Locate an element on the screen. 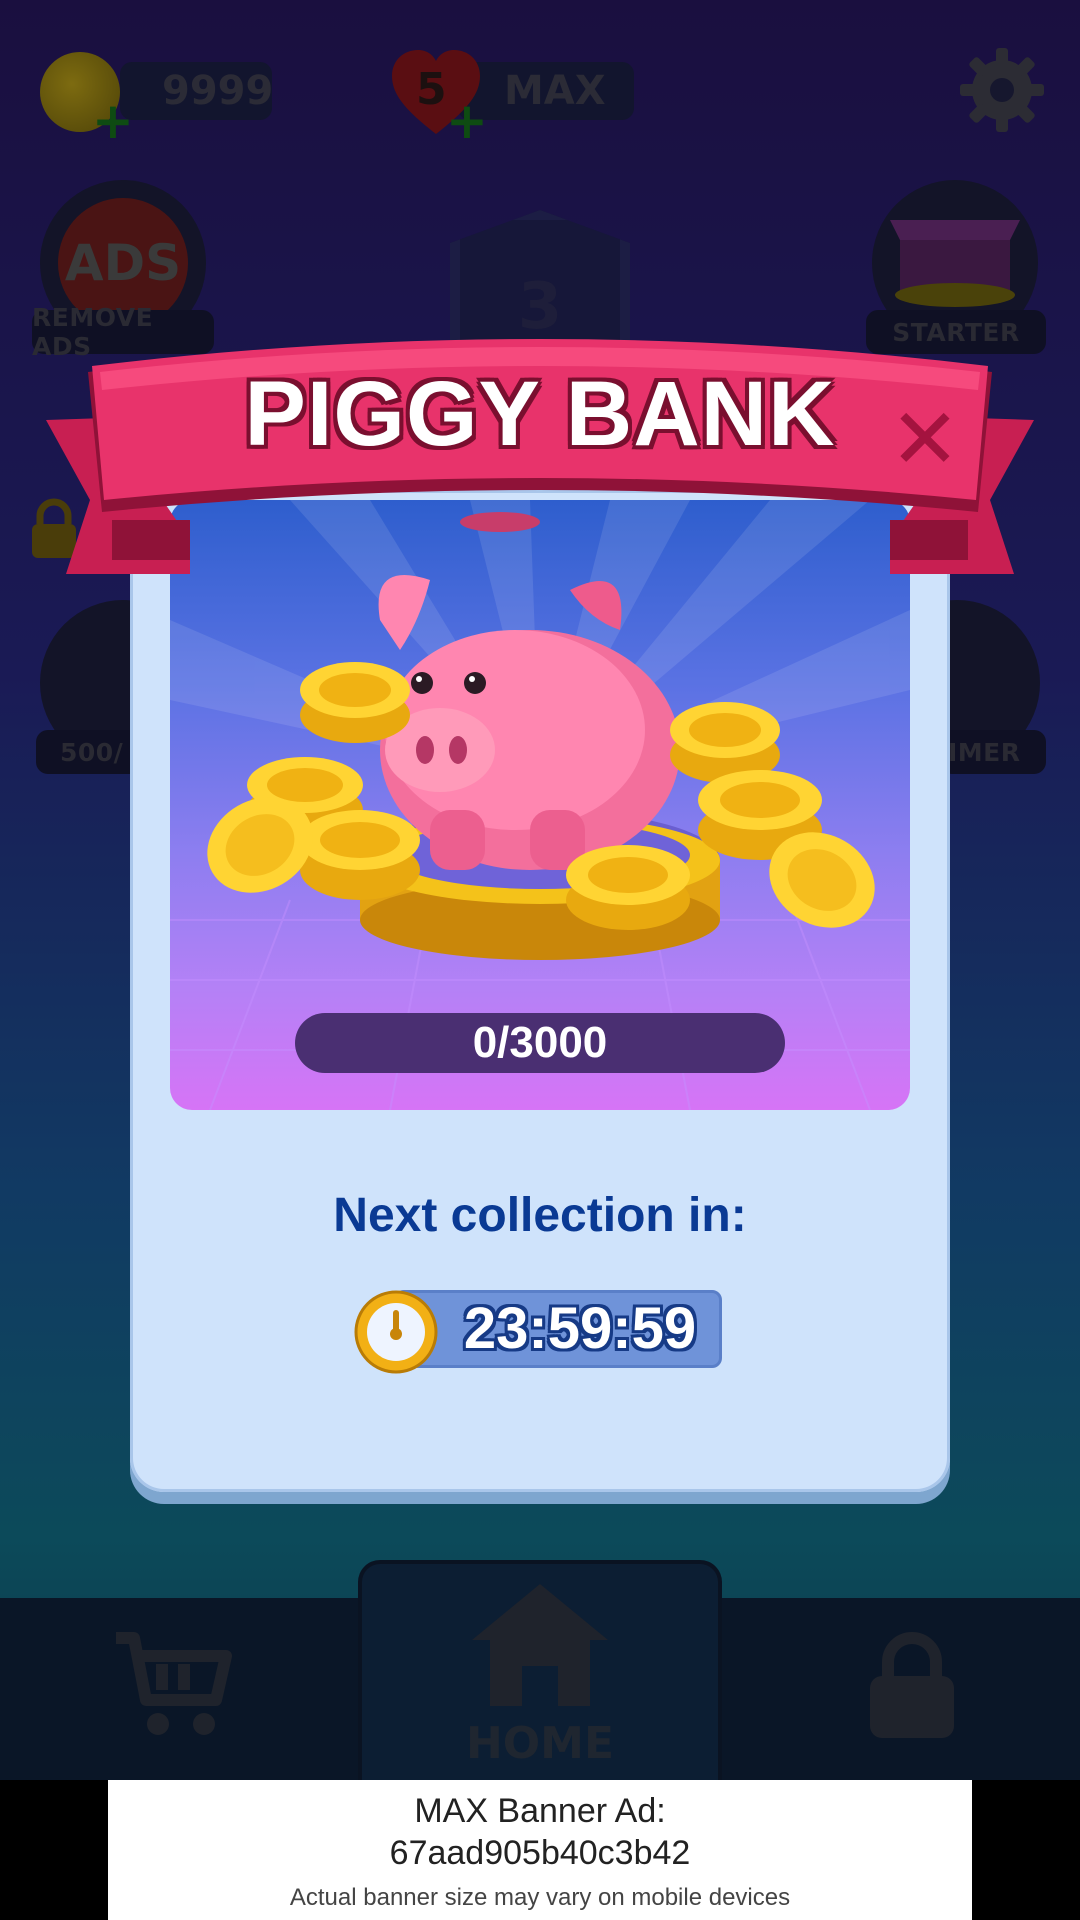  stopwatch-icon is located at coordinates (396, 1332).